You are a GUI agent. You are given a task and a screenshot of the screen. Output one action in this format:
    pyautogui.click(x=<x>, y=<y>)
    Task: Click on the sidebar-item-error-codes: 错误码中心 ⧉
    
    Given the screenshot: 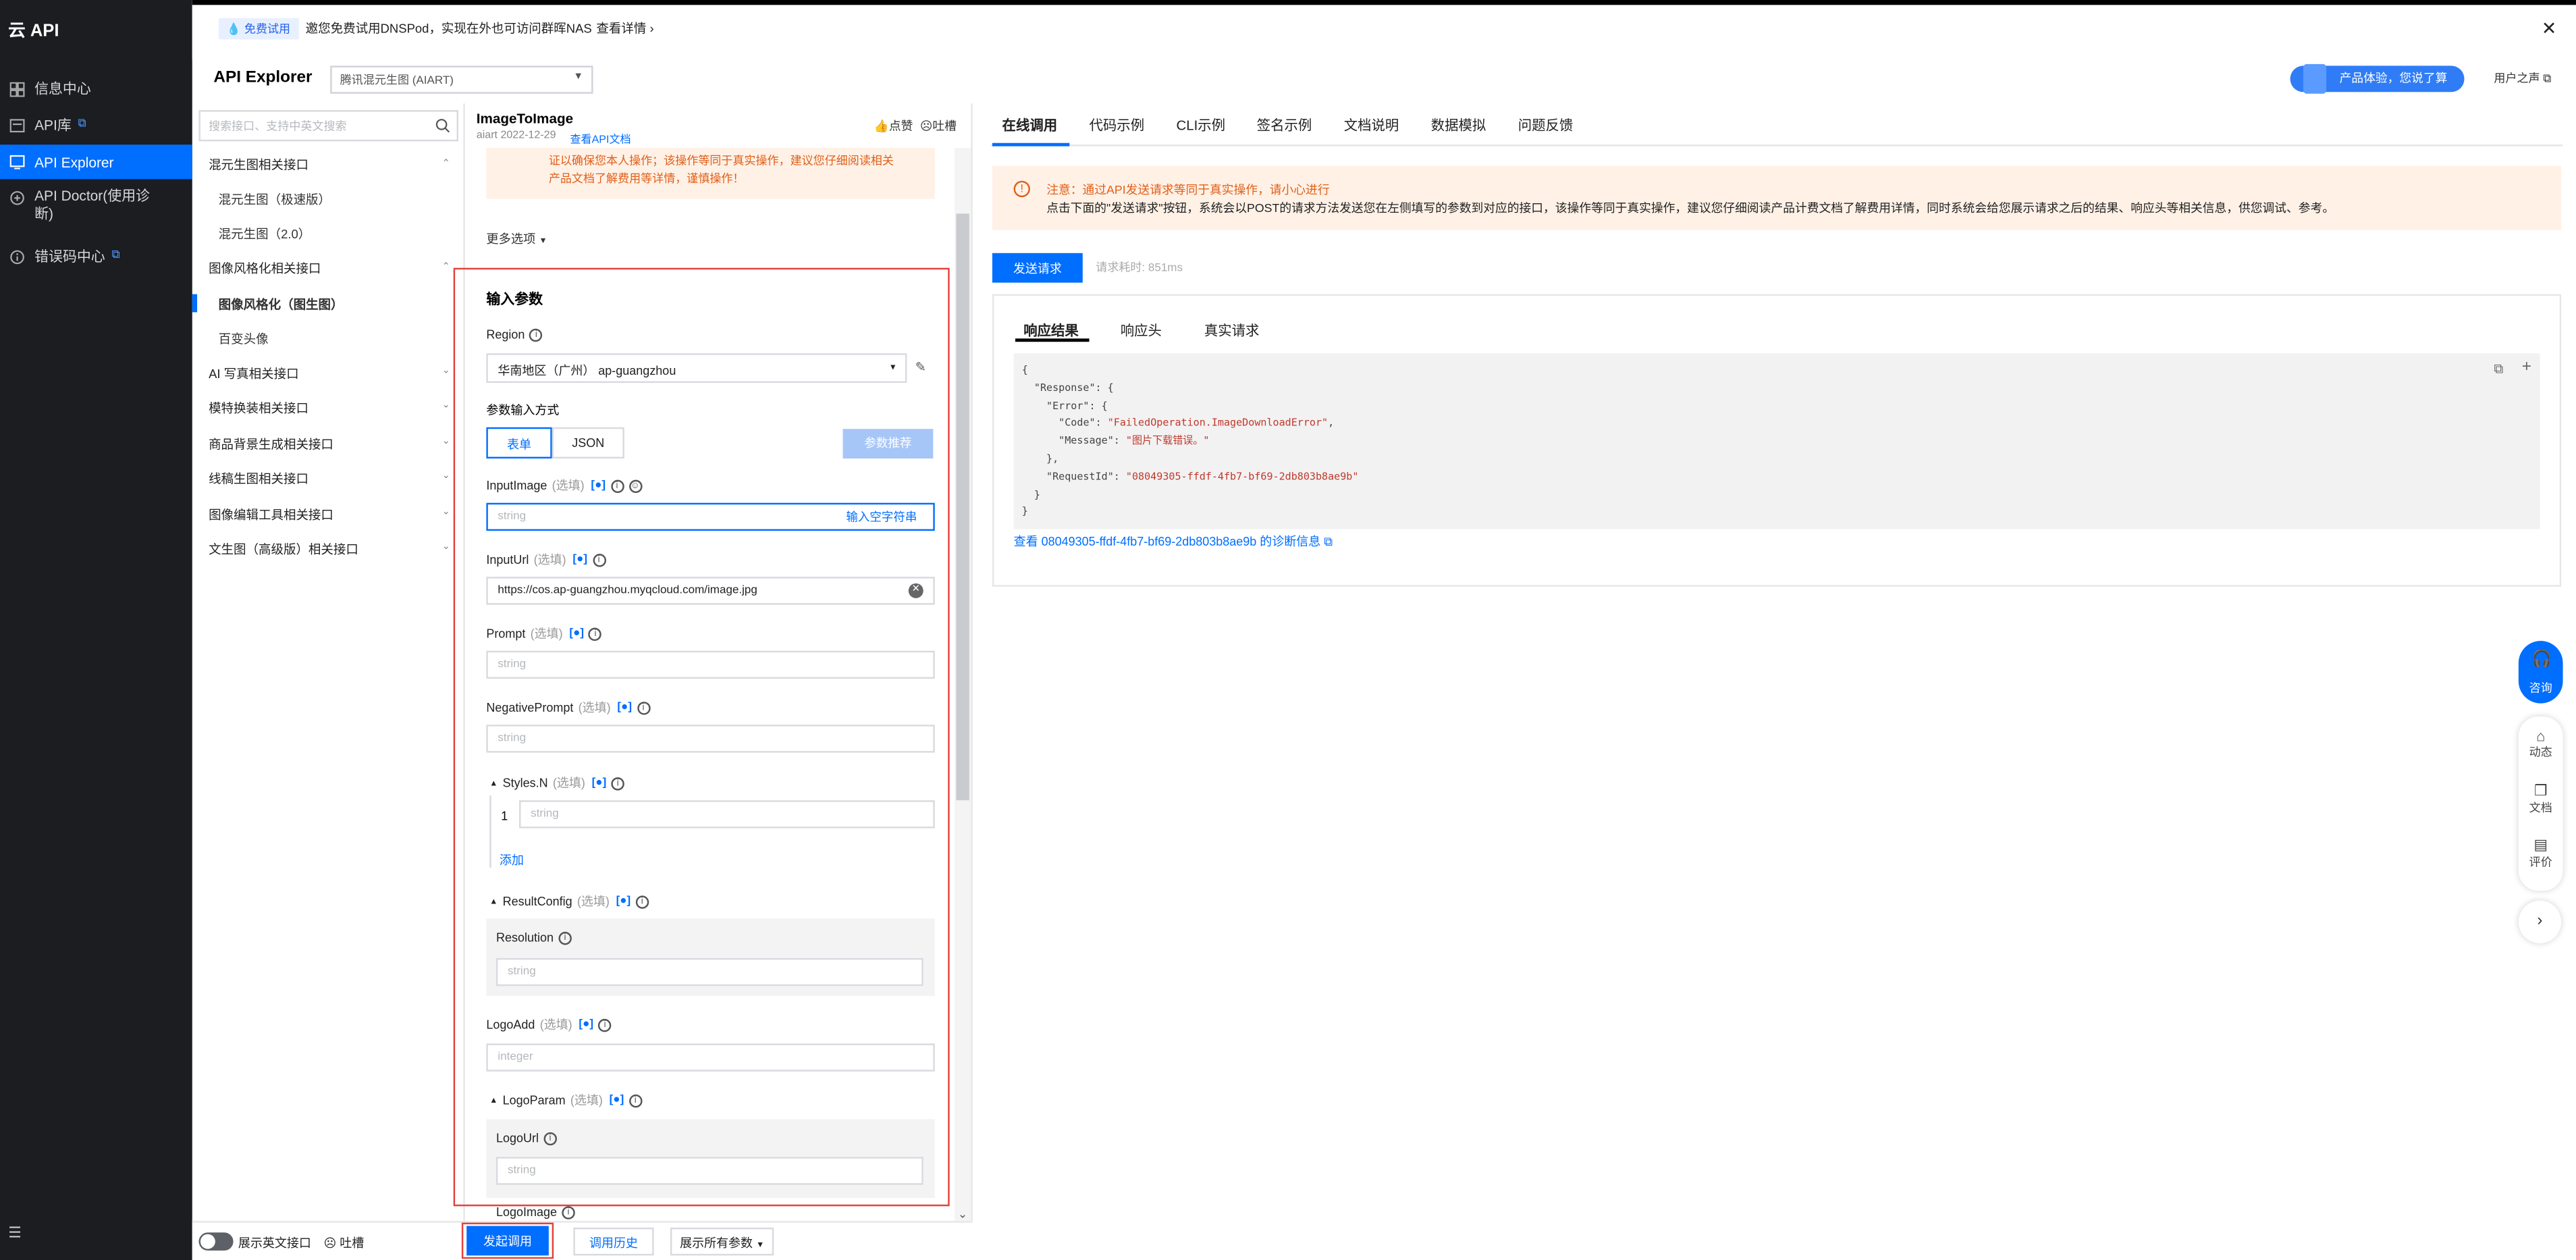 What is the action you would take?
    pyautogui.click(x=96, y=256)
    